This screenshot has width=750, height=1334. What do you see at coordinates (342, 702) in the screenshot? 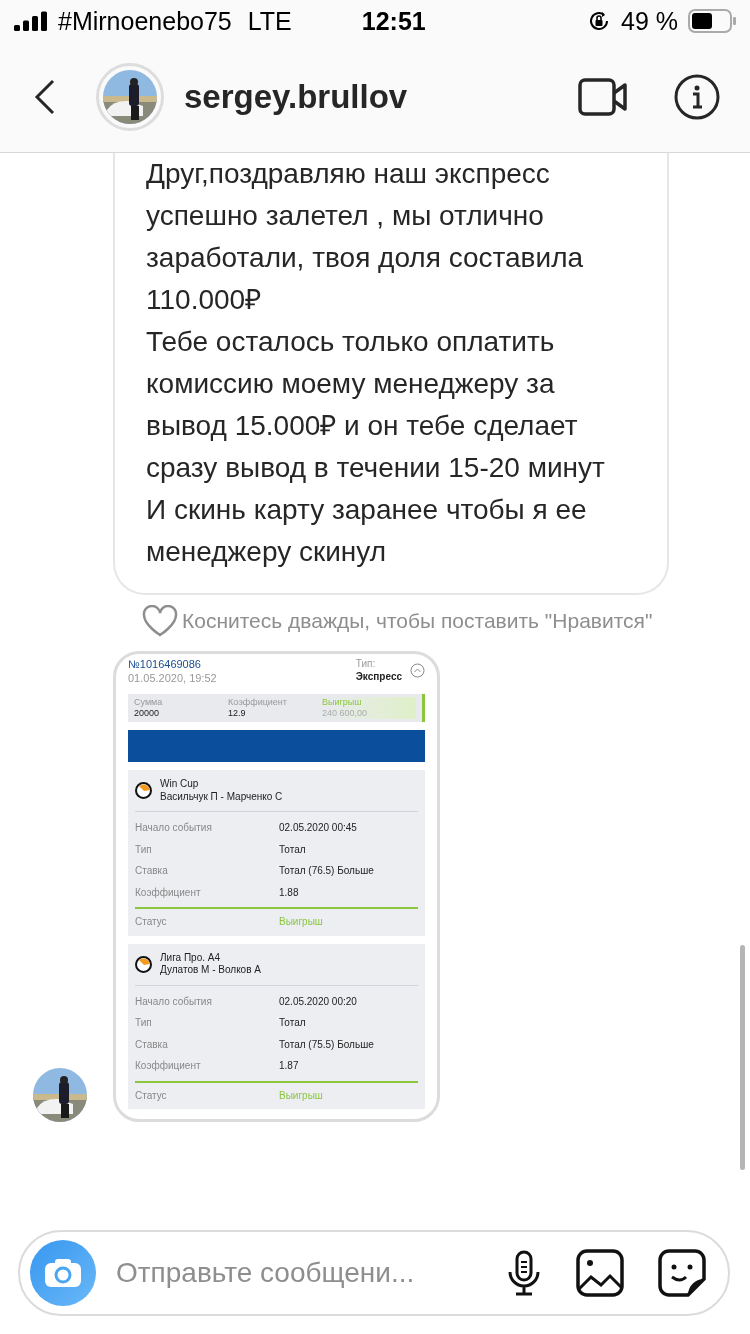
I see `summary-label: Выигрыш` at bounding box center [342, 702].